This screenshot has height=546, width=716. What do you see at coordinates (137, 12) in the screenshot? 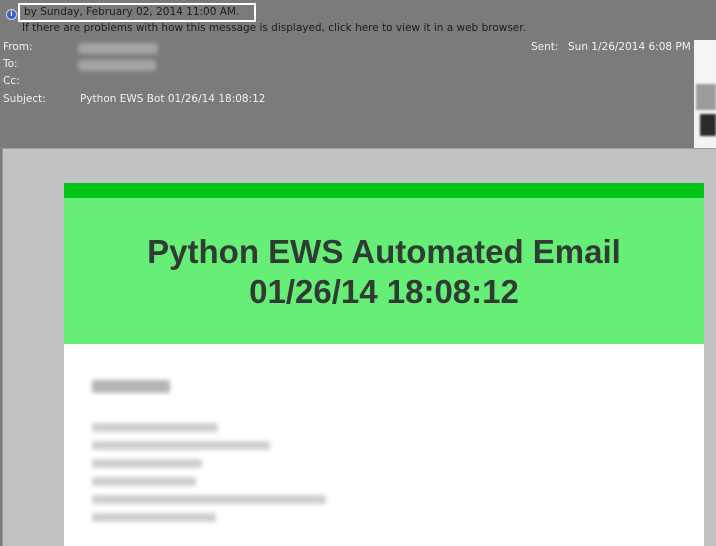
I see `followup-flag-text: by Sunday, February 02, 2014 11:00 AM.` at bounding box center [137, 12].